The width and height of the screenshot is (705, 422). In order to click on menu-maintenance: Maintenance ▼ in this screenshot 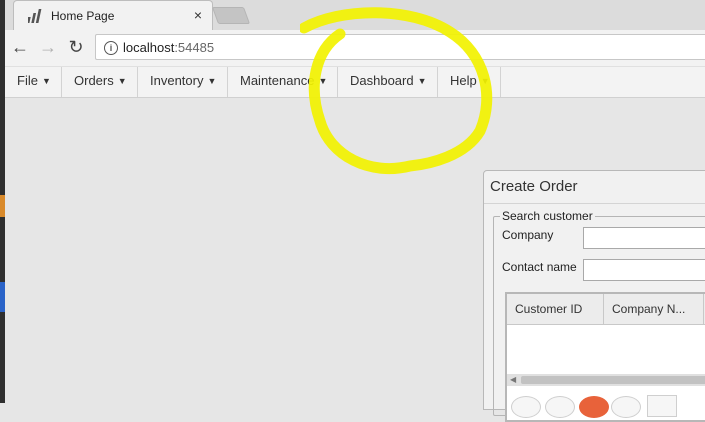, I will do `click(283, 82)`.